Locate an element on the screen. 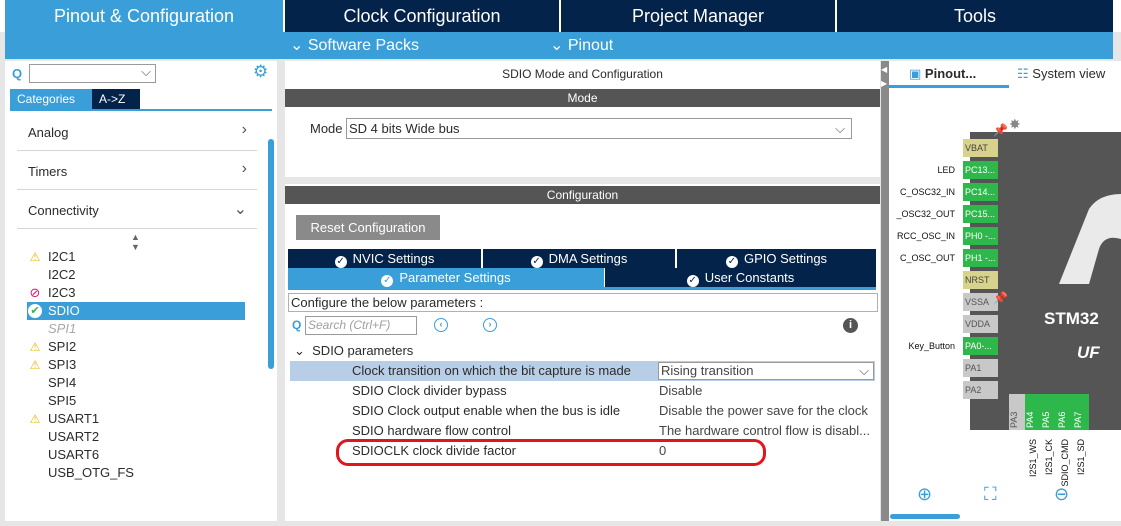 The image size is (1121, 526). param-value-select: Rising transition ⌵ is located at coordinates (766, 371).